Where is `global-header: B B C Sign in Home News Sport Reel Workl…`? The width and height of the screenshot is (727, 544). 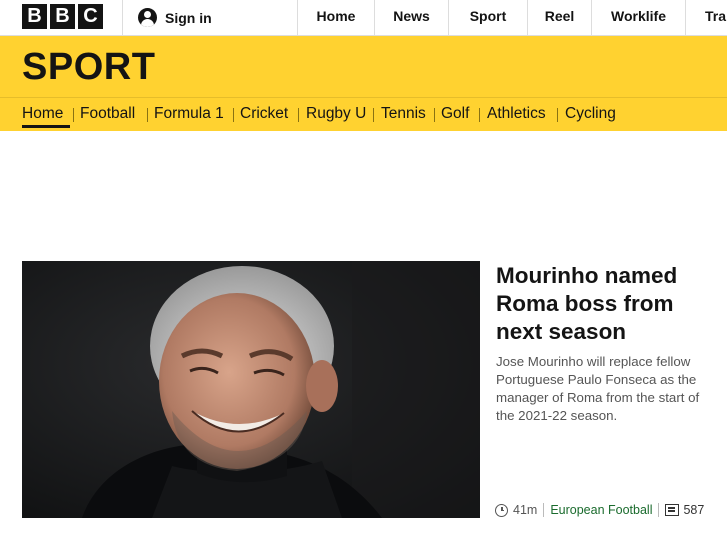
global-header: B B C Sign in Home News Sport Reel Workl… is located at coordinates (363, 18).